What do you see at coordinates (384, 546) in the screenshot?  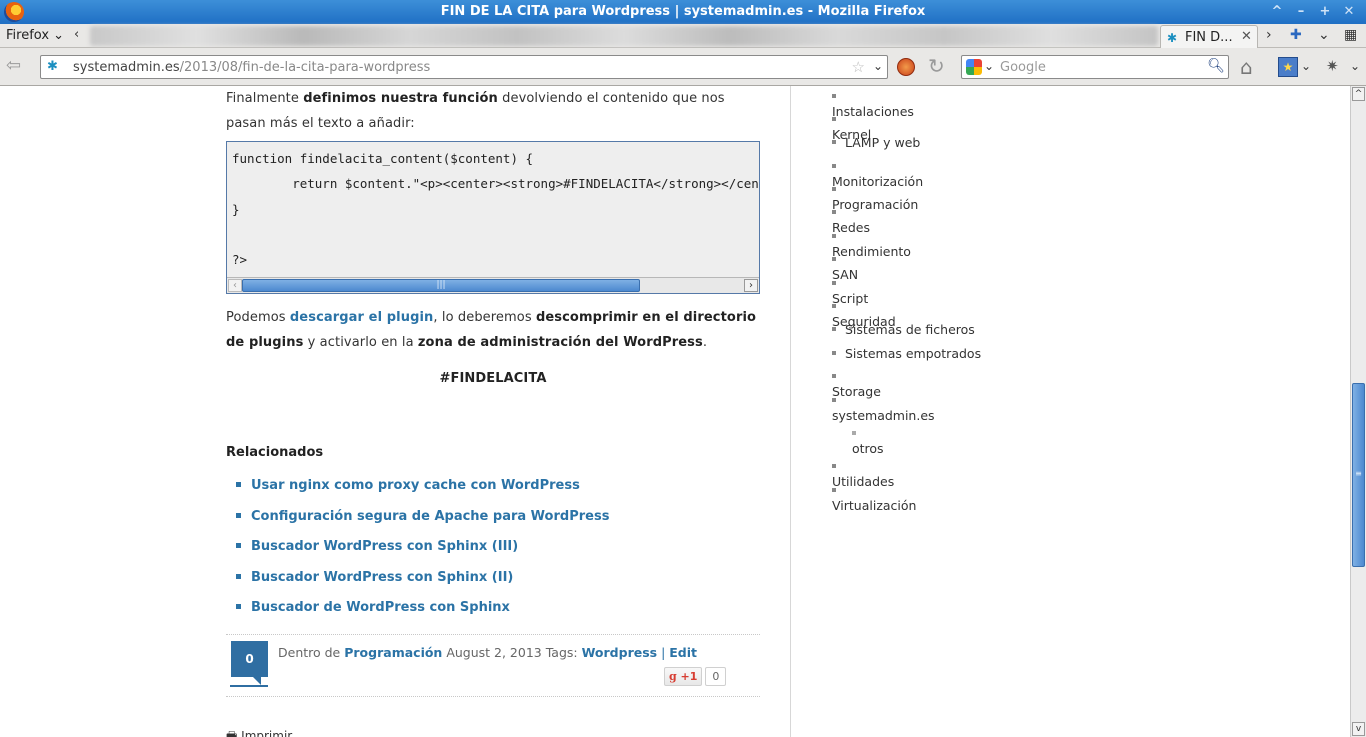 I see `related-link: Buscador WordPress con Sphinx (III)` at bounding box center [384, 546].